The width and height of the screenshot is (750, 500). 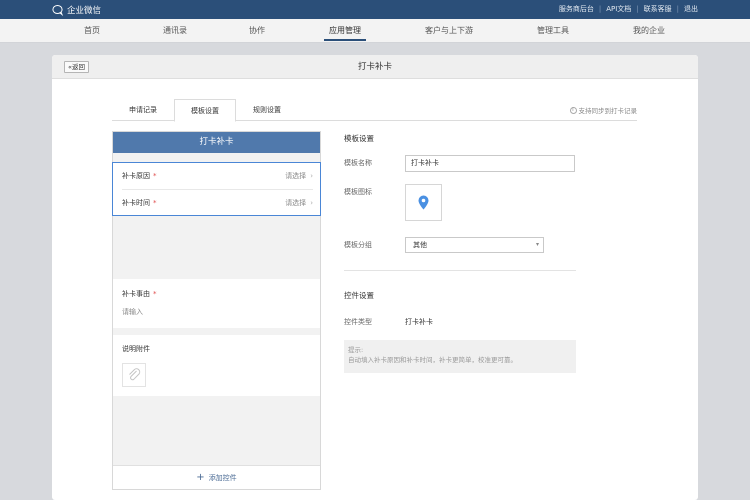 What do you see at coordinates (222, 478) in the screenshot?
I see `add-control-label: 添加控件` at bounding box center [222, 478].